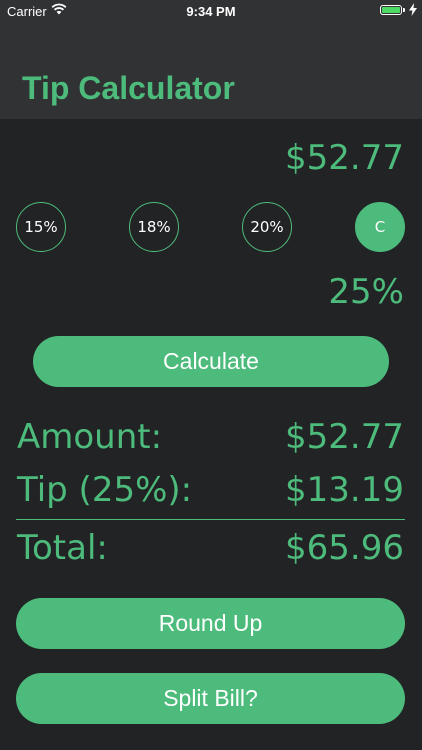 The image size is (422, 750). What do you see at coordinates (380, 227) in the screenshot?
I see `tip-custom-button: C` at bounding box center [380, 227].